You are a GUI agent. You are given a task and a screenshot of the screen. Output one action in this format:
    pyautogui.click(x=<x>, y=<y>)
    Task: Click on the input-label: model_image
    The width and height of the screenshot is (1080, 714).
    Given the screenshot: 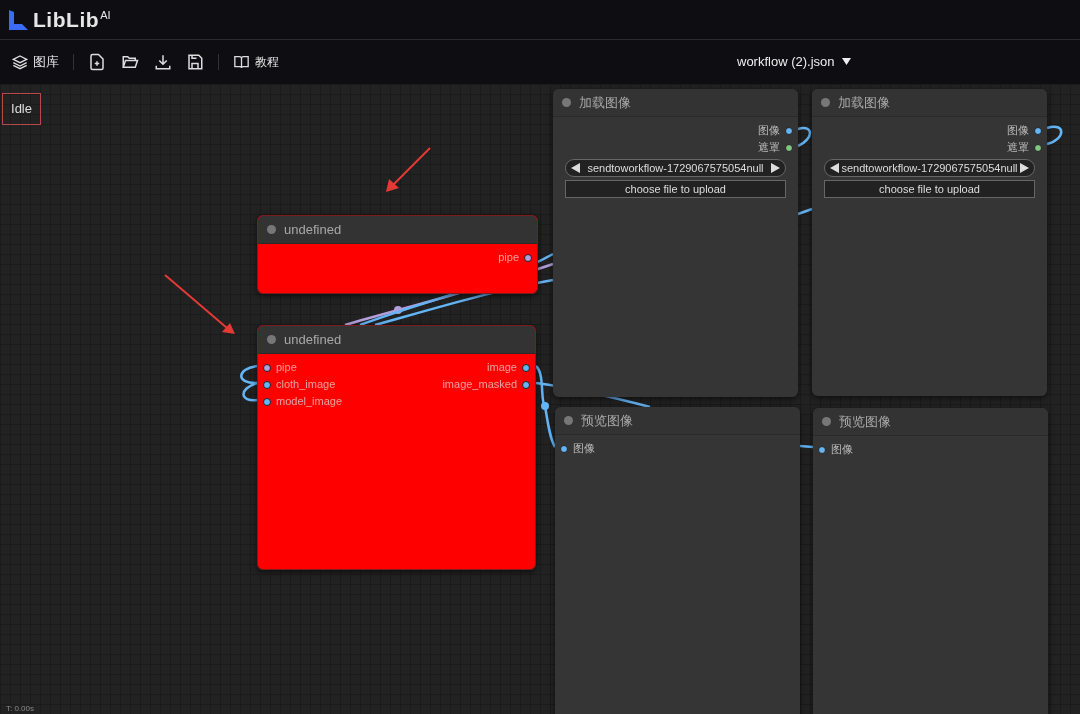 What is the action you would take?
    pyautogui.click(x=309, y=402)
    